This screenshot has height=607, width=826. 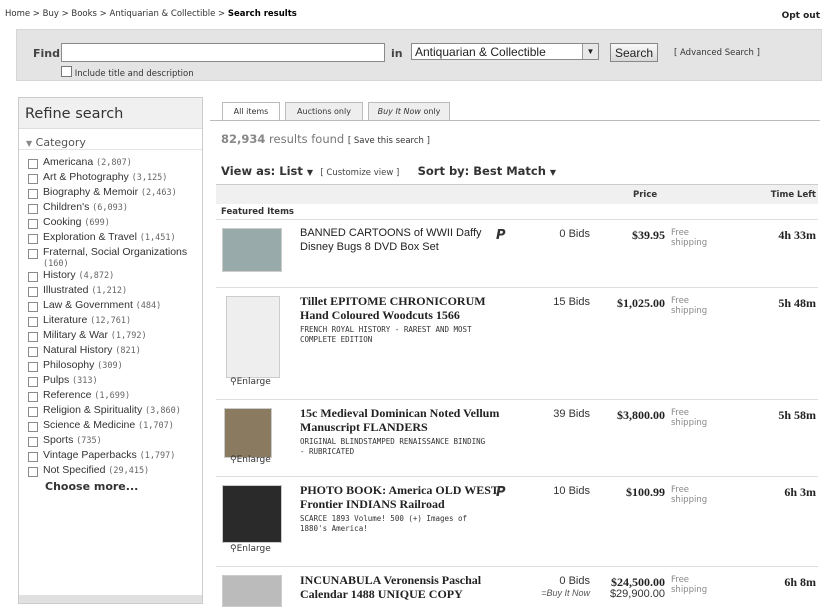 What do you see at coordinates (257, 212) in the screenshot?
I see `featured-items-label: Featured Items` at bounding box center [257, 212].